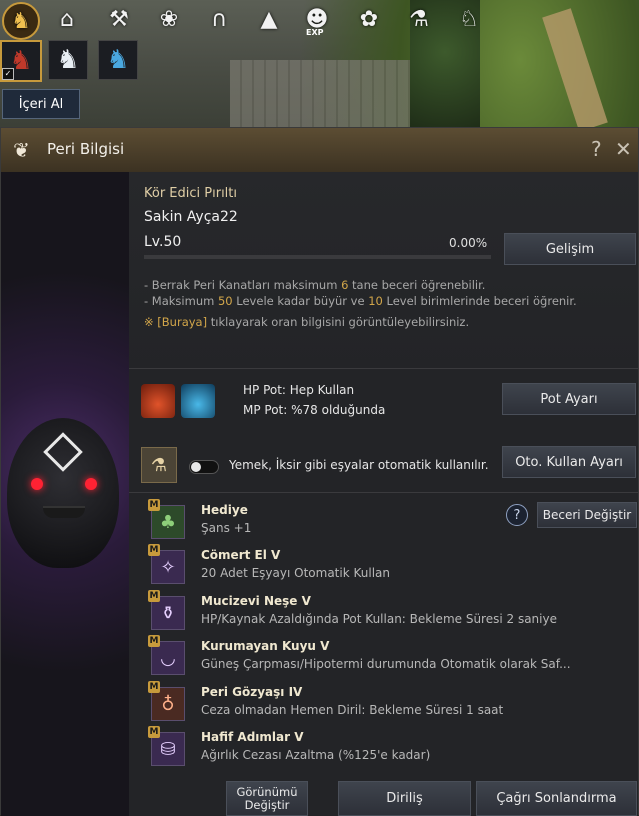  Describe the element at coordinates (570, 249) in the screenshot. I see `evolve-button: Gelişim` at that location.